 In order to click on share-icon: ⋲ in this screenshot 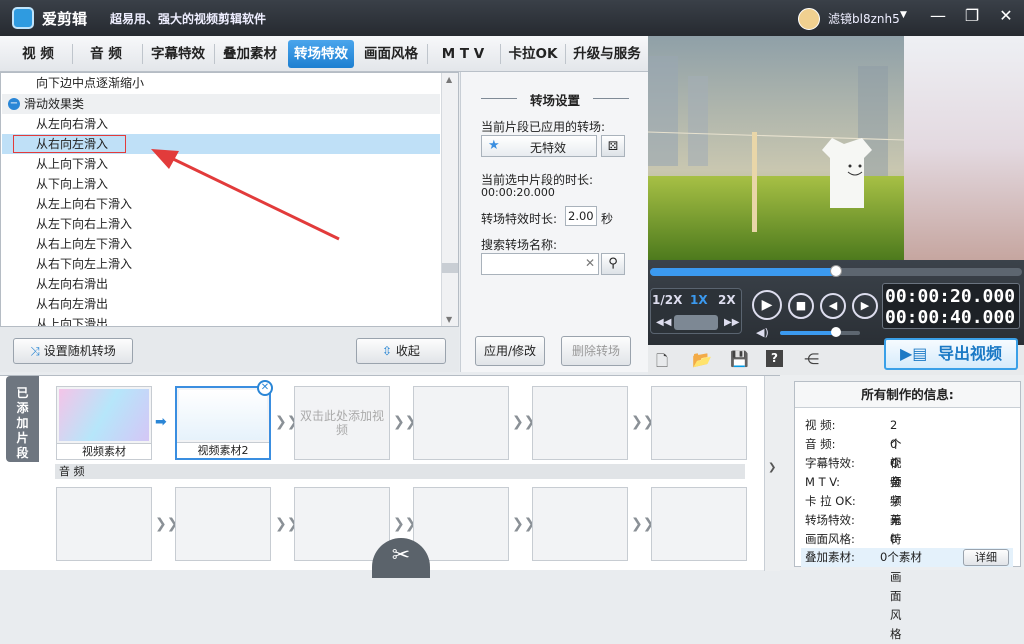, I will do `click(811, 359)`.